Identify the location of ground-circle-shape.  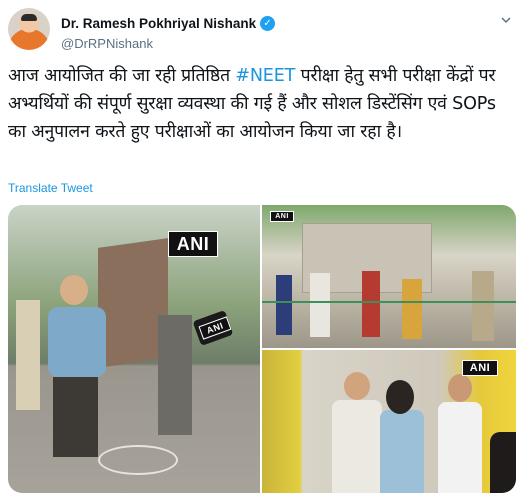
(138, 460).